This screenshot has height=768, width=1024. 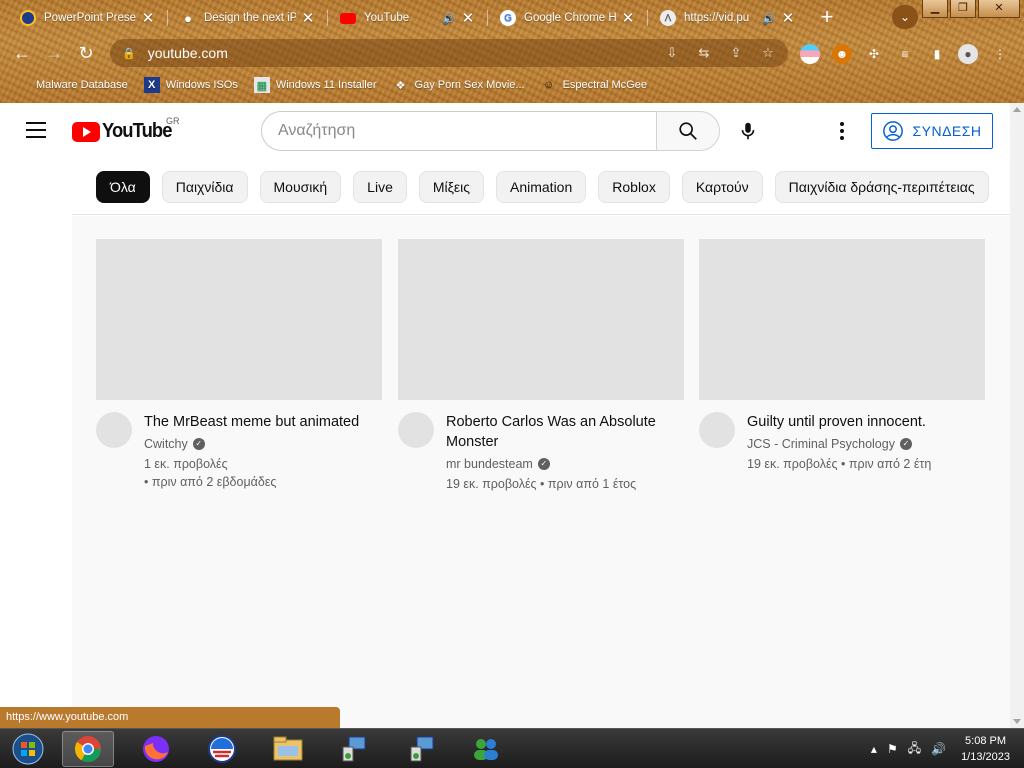 What do you see at coordinates (704, 53) in the screenshot?
I see `translate-icon: ⇆` at bounding box center [704, 53].